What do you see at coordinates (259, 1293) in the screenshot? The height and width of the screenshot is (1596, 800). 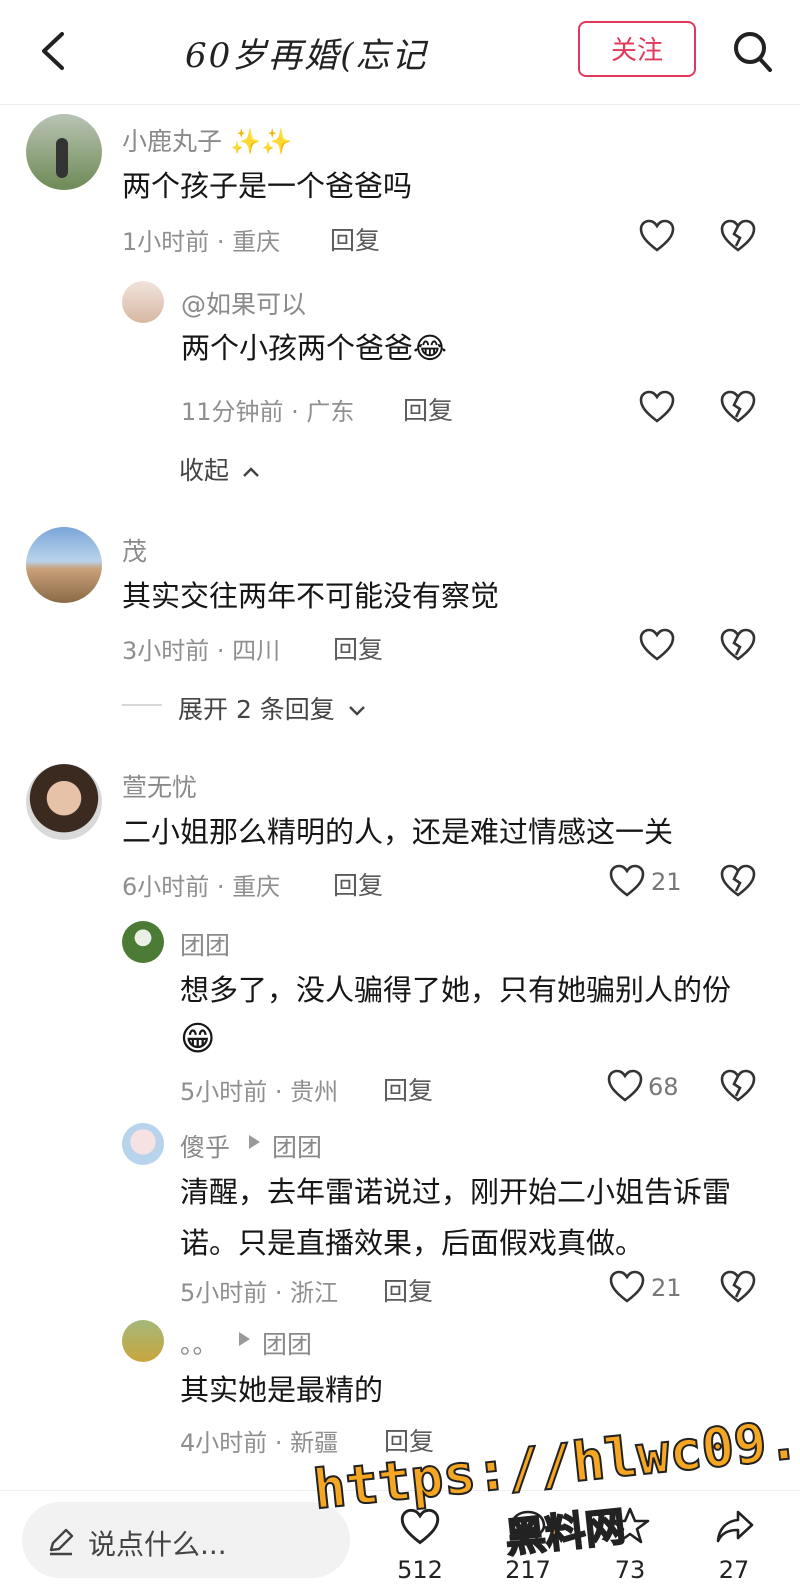 I see `comment-meta: 5小时前 · 浙江` at bounding box center [259, 1293].